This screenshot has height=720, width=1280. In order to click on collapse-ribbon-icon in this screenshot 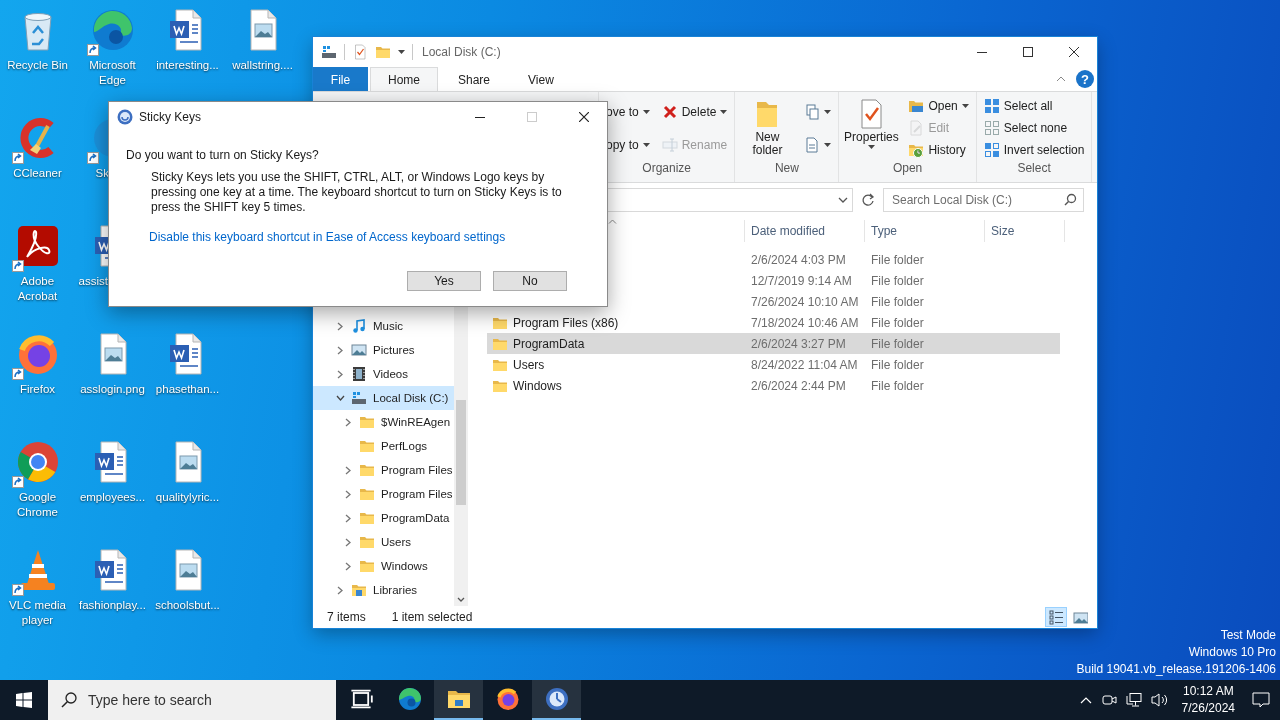, I will do `click(1061, 79)`.